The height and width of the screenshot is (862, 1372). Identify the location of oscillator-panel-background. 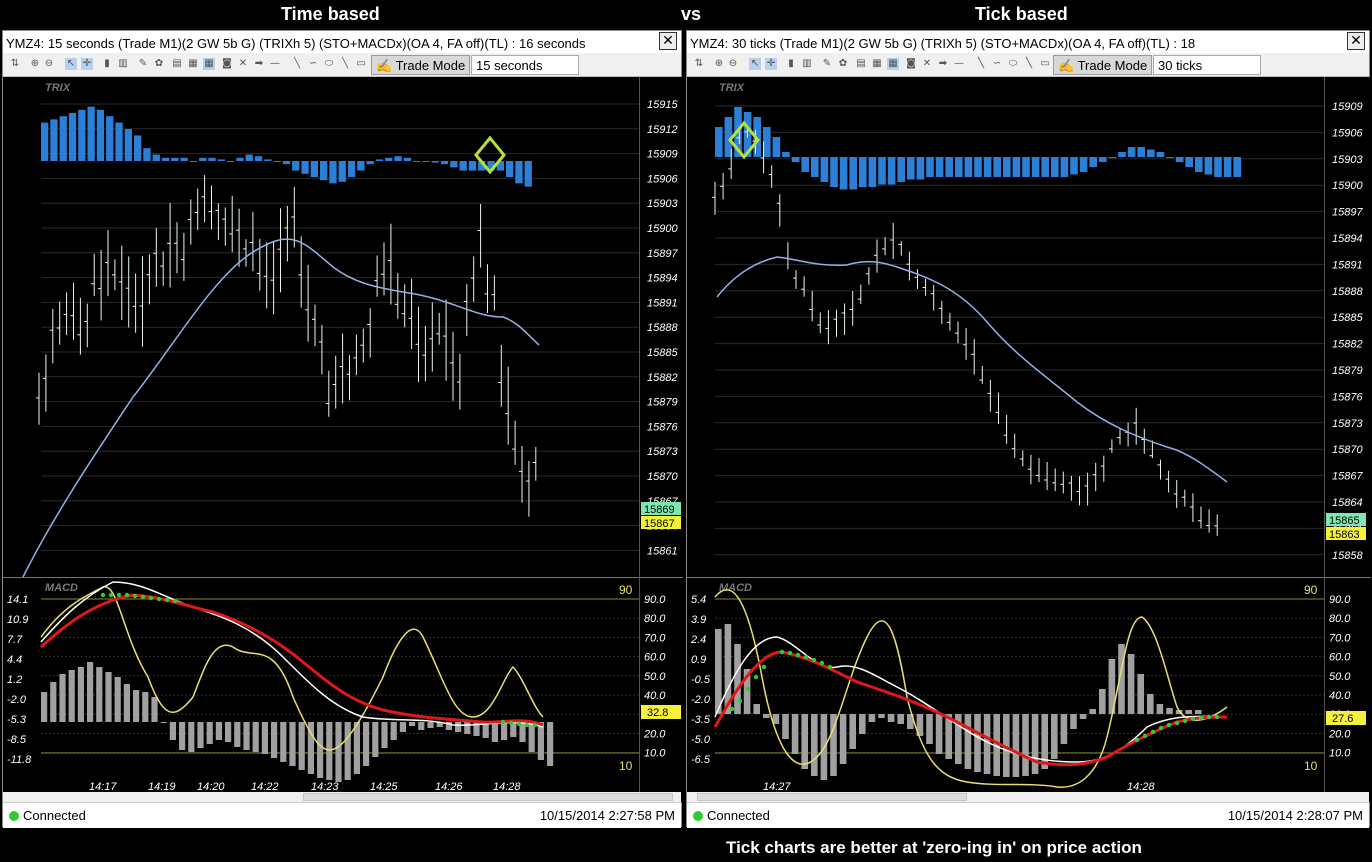
(343, 685).